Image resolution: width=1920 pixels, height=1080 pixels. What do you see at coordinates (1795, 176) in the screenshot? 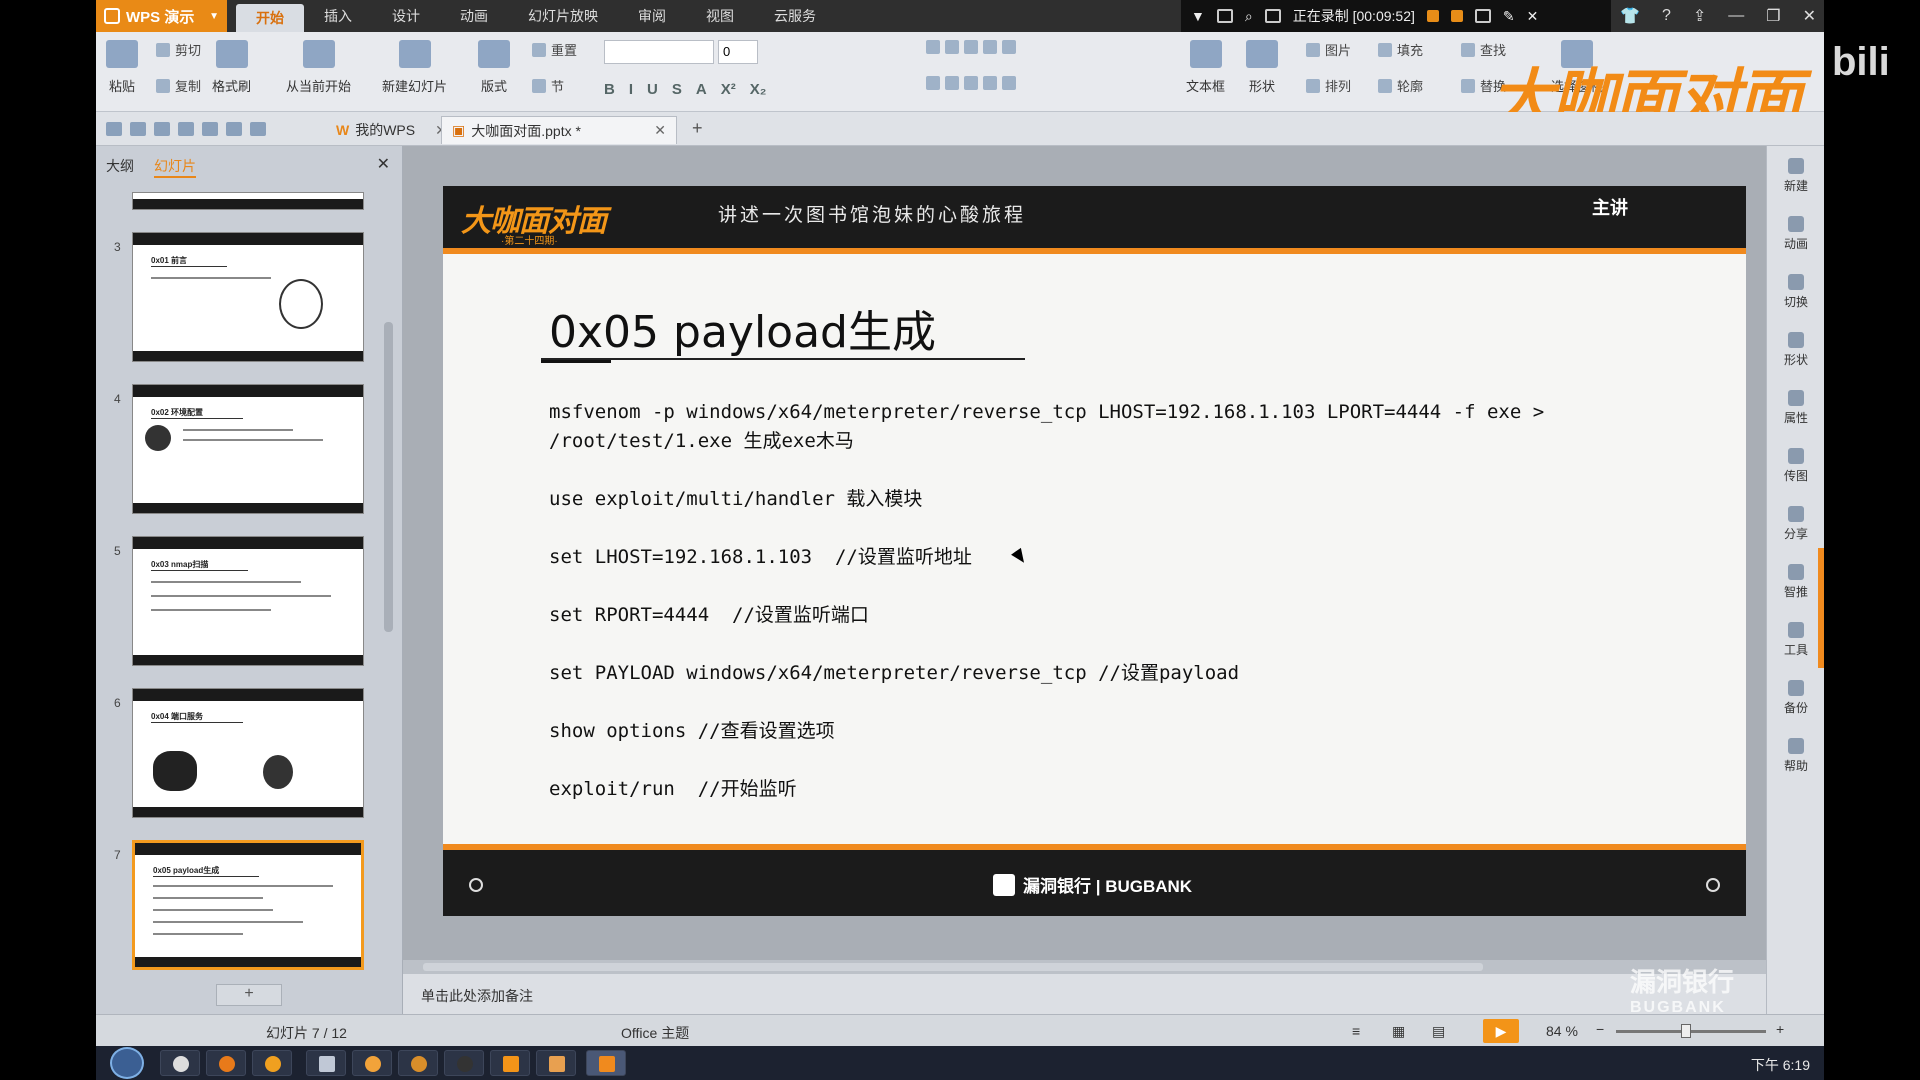
I see `new-tool: 新建` at bounding box center [1795, 176].